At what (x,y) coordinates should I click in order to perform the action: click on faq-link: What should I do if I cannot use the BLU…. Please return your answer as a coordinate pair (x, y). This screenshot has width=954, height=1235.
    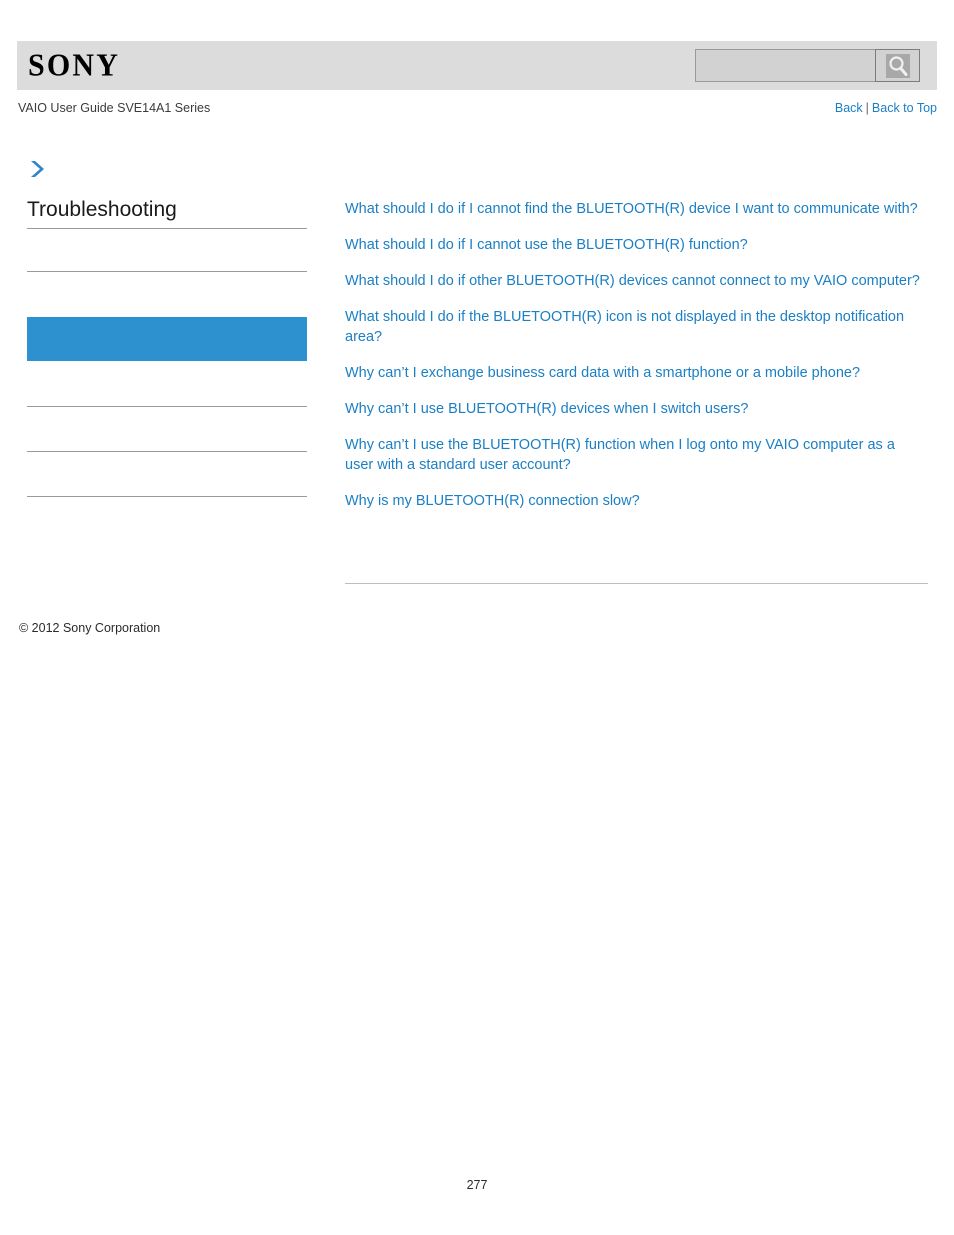
    Looking at the image, I should click on (635, 245).